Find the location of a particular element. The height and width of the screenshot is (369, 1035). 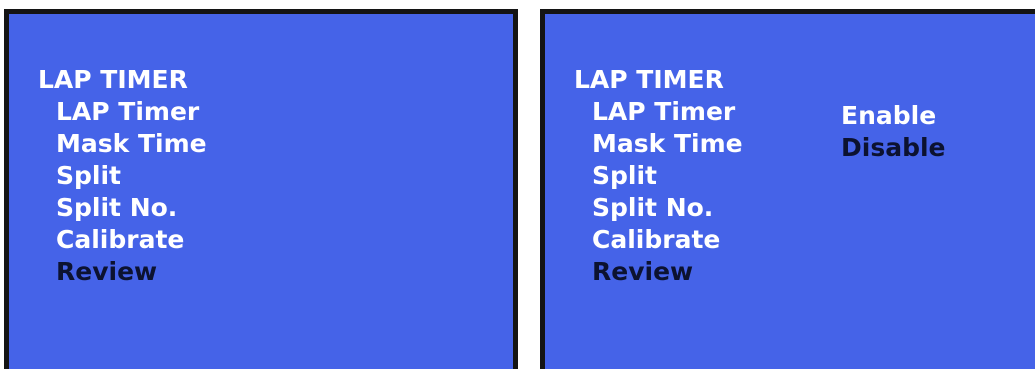

option-disable: Disable is located at coordinates (893, 148).